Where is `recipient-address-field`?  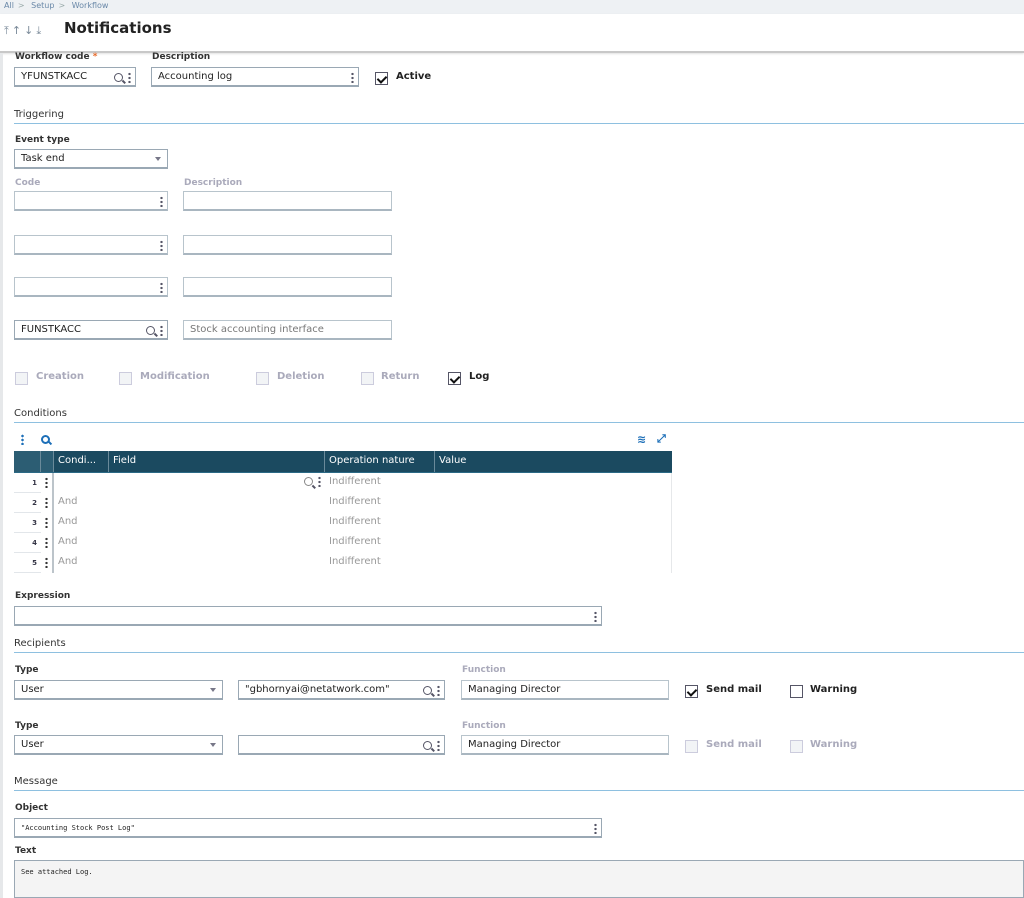 recipient-address-field is located at coordinates (341, 745).